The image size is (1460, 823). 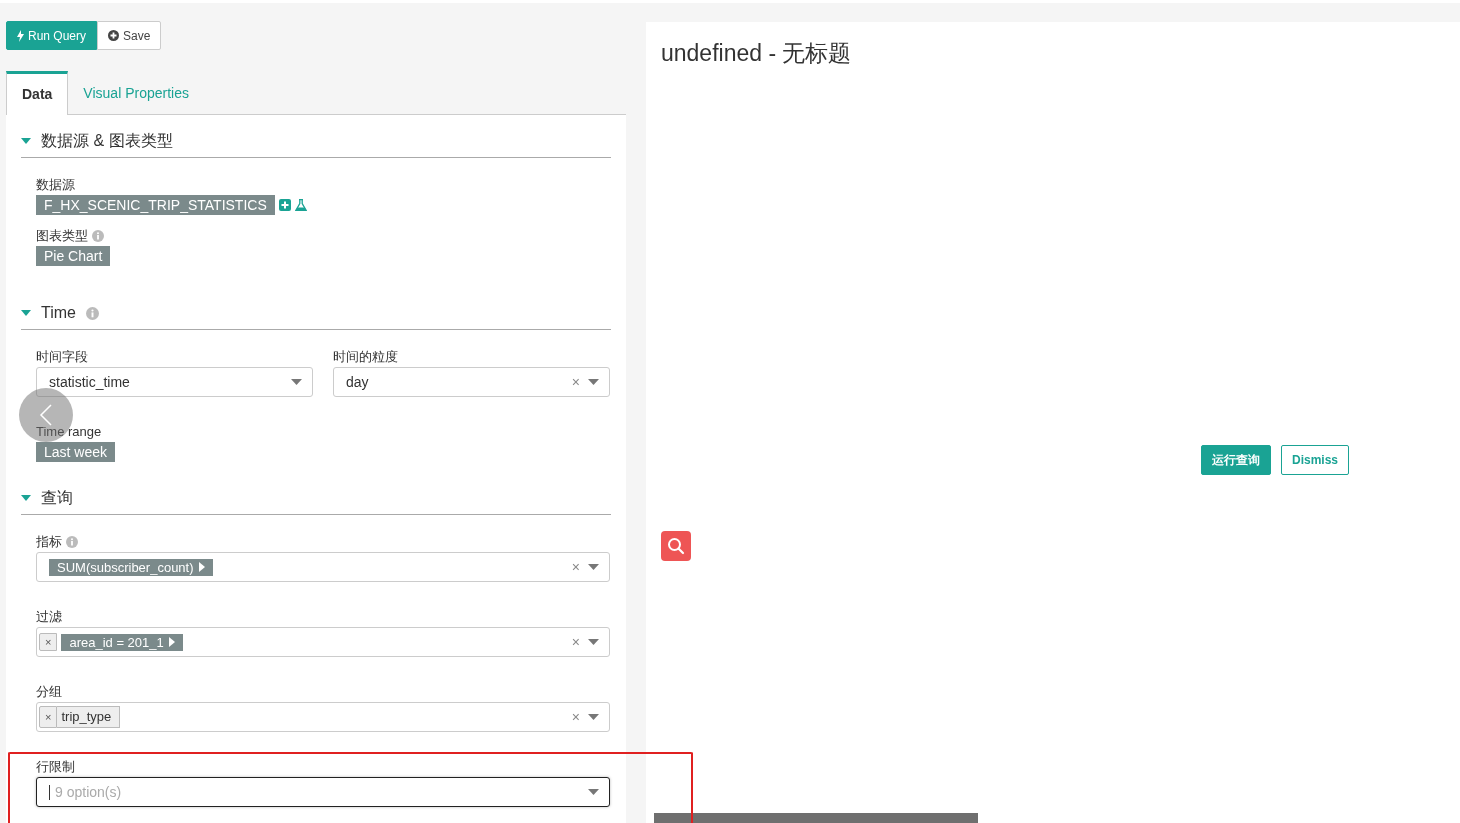 I want to click on field-label: 时间字段, so click(x=62, y=356).